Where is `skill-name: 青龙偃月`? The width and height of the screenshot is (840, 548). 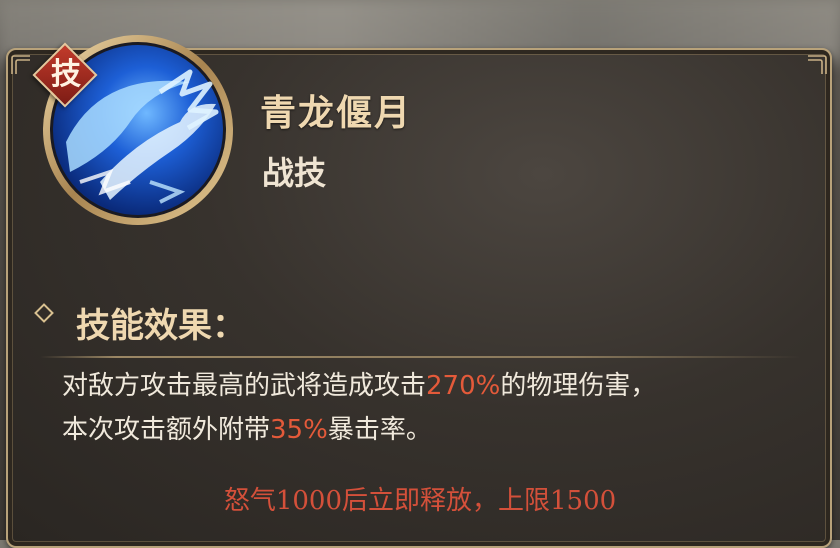
skill-name: 青龙偃月 is located at coordinates (336, 113).